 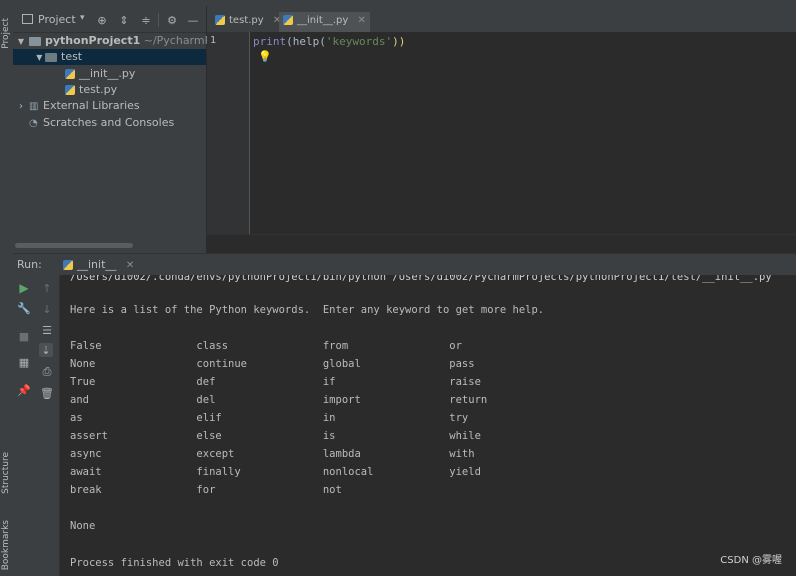 I want to click on tab-test-py: test.py ✕, so click(x=248, y=22).